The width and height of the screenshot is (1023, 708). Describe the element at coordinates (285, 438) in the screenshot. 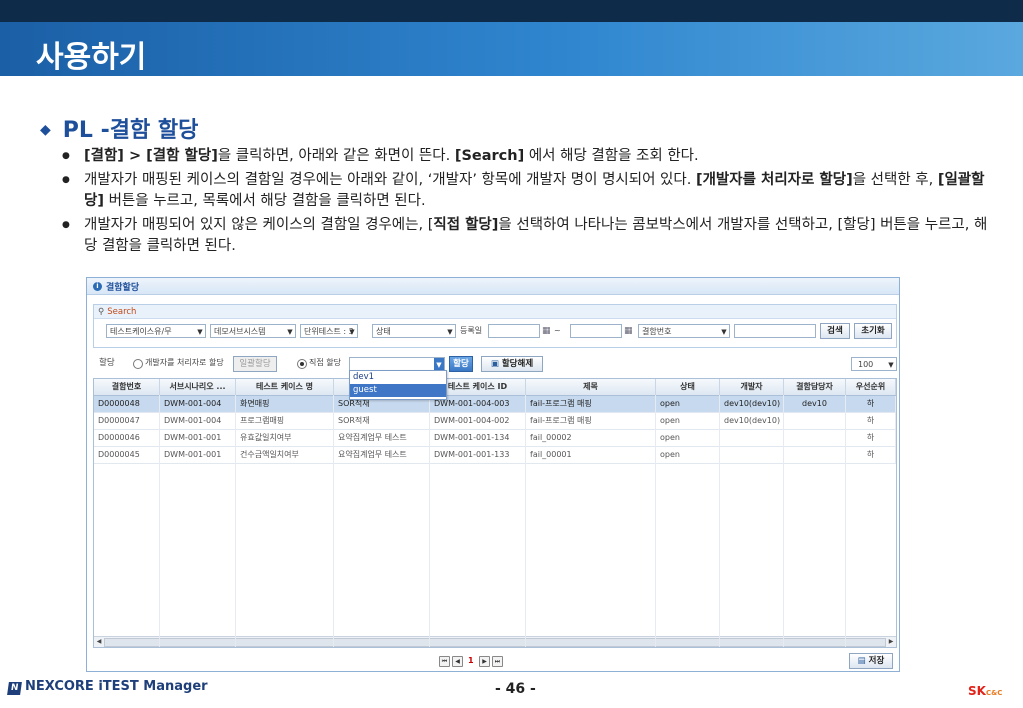

I see `table-cell: 유효값일치여부` at that location.